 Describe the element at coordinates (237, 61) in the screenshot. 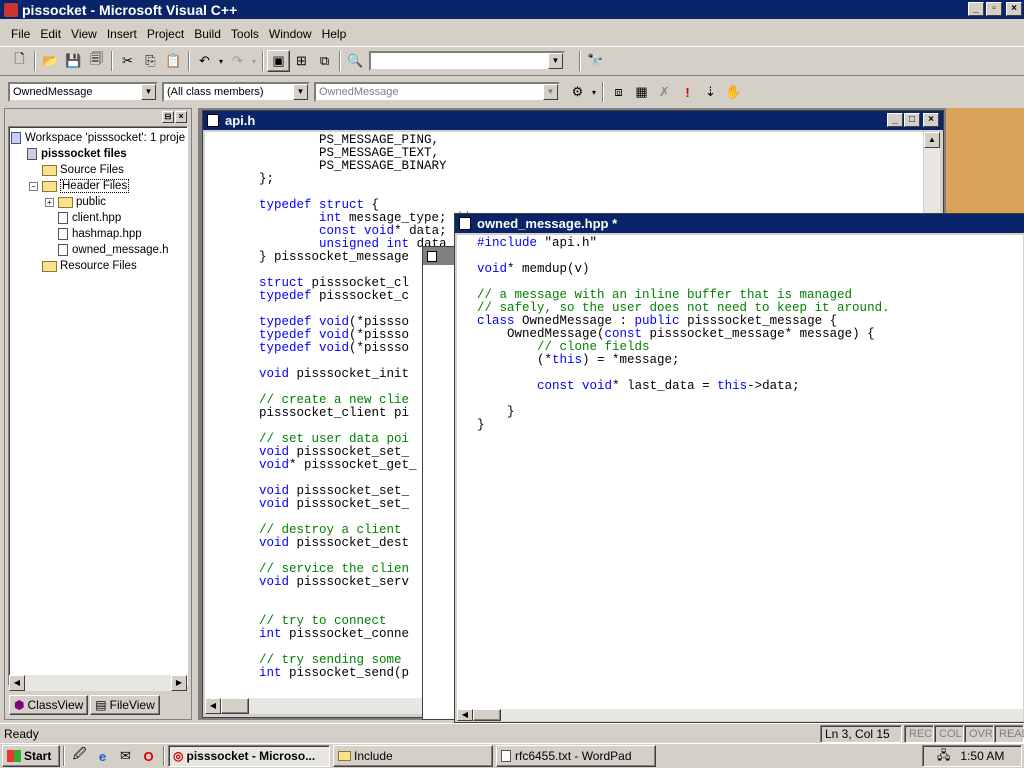

I see `redo-icon: ↷` at that location.